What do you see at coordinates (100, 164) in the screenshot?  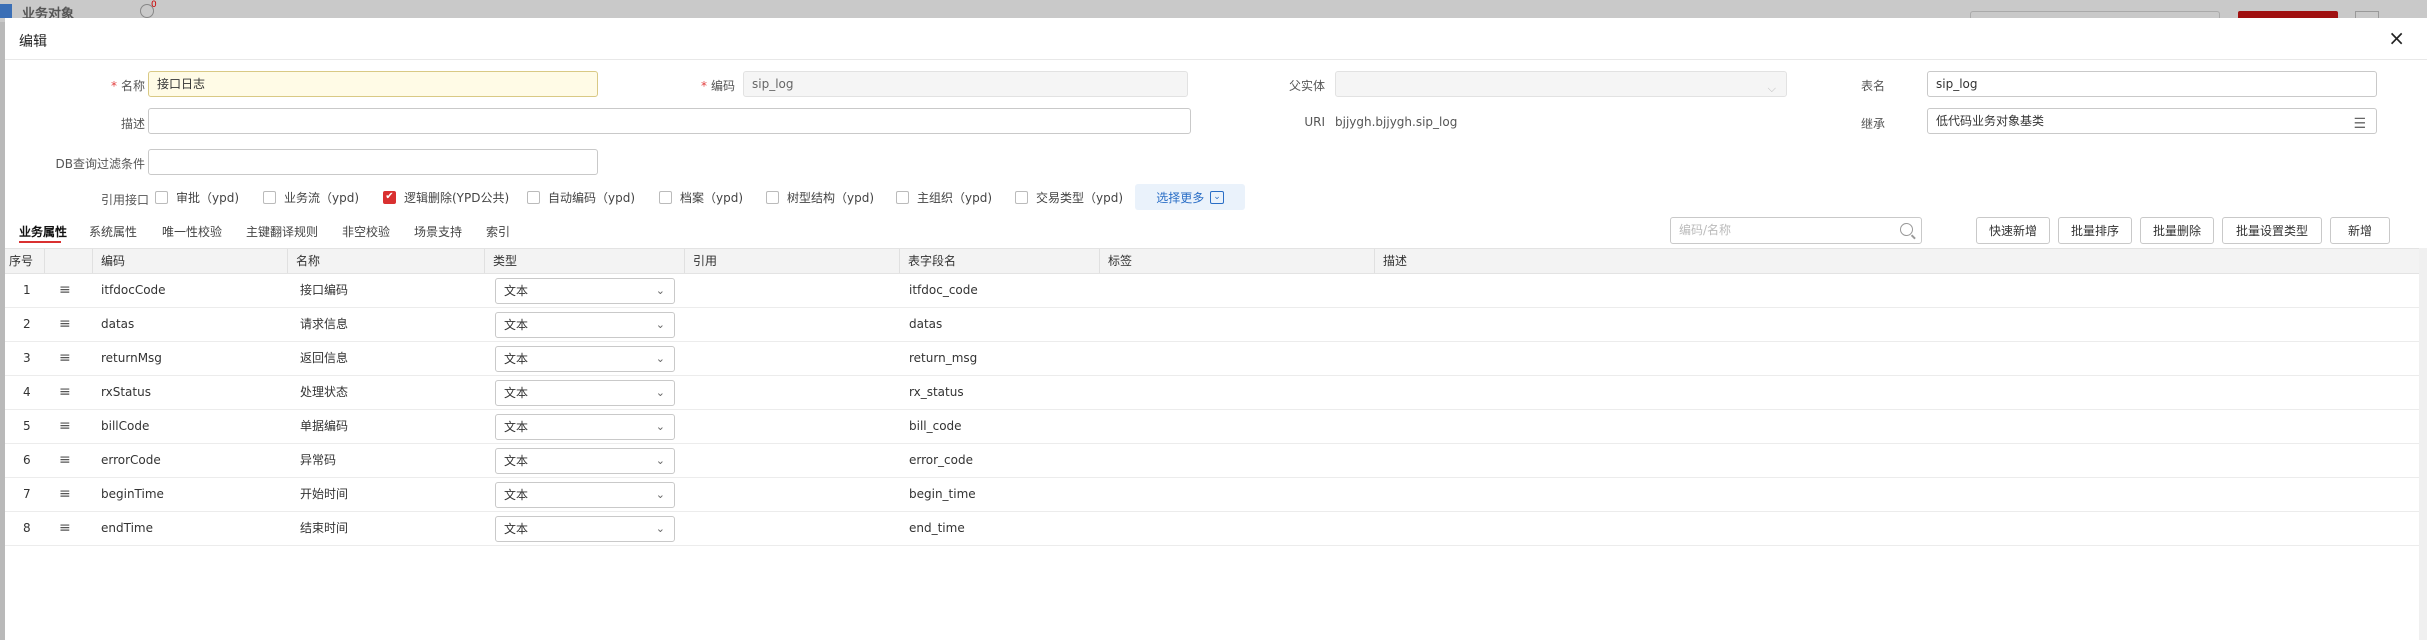 I see `db-filter-label: DB查询过滤条件` at bounding box center [100, 164].